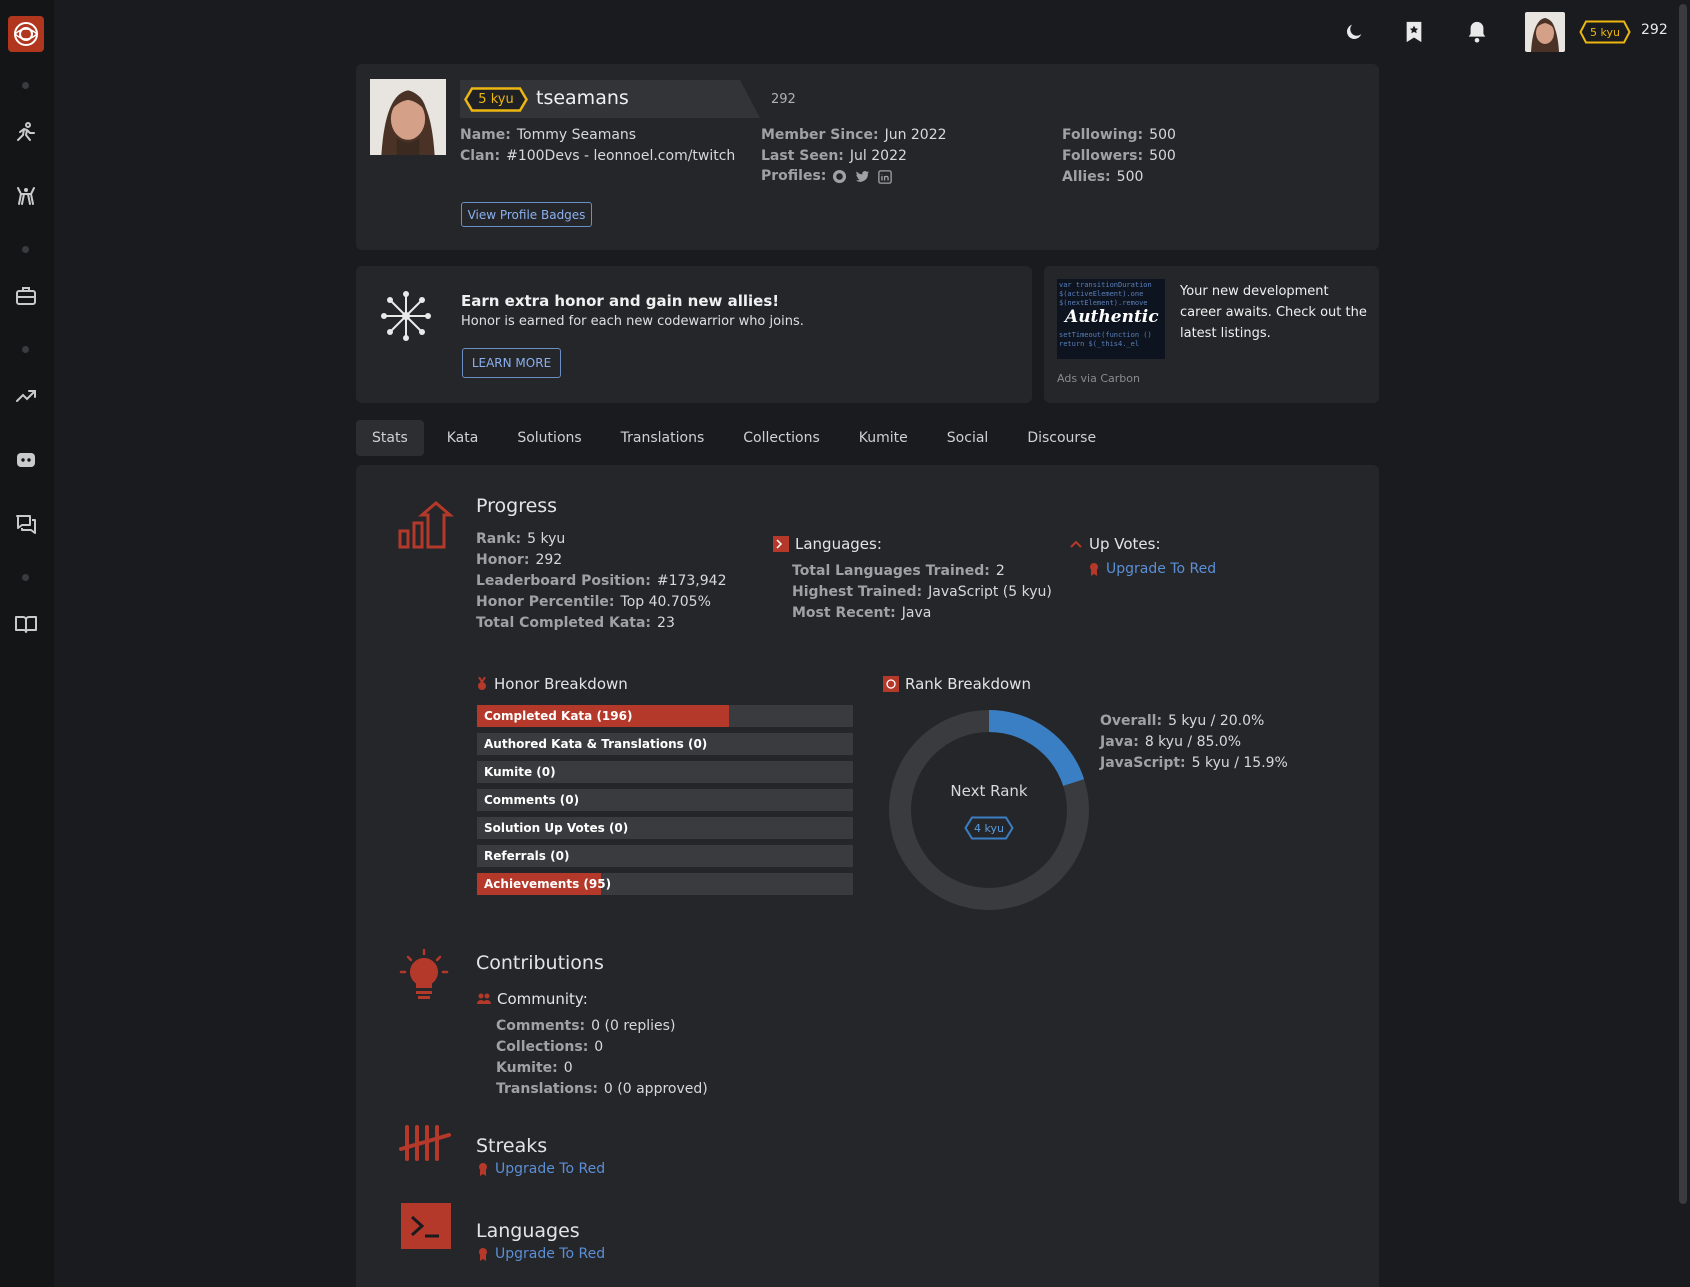 This screenshot has height=1287, width=1690. I want to click on codewars-logo, so click(26, 34).